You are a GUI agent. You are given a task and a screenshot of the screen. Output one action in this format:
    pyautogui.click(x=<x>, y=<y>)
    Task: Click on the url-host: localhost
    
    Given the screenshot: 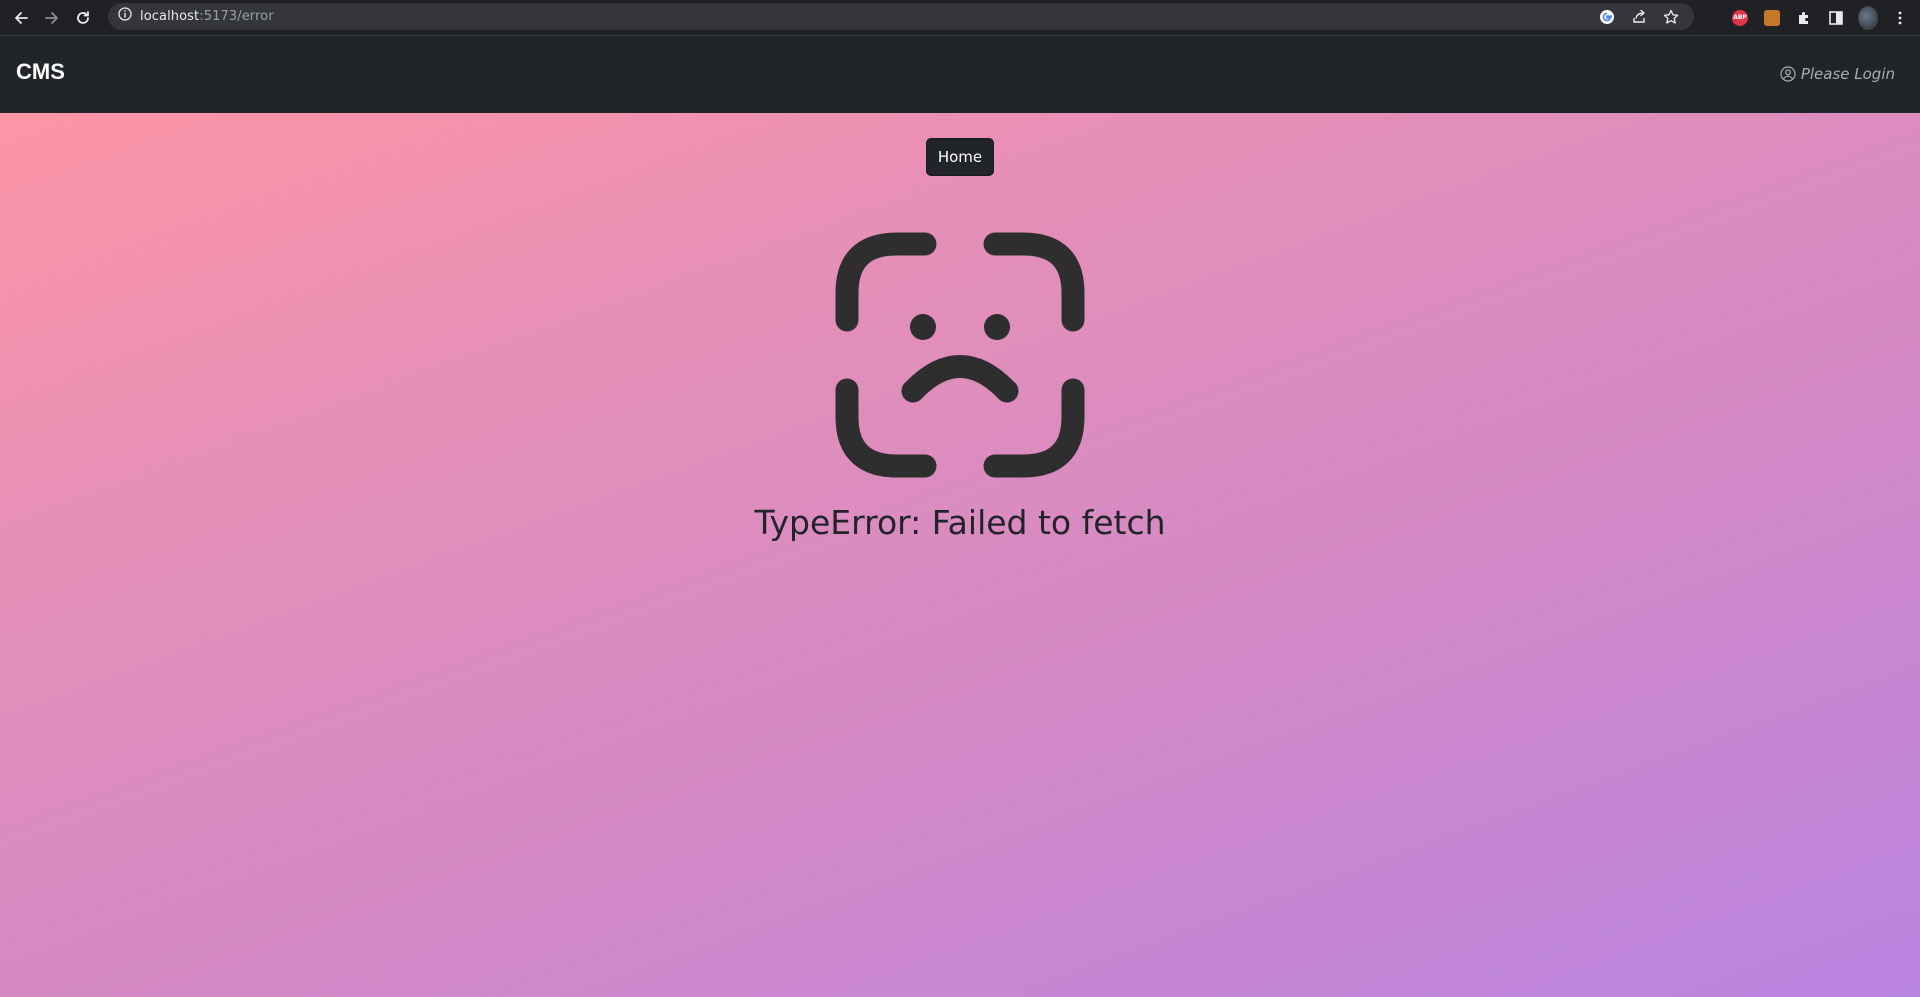 What is the action you would take?
    pyautogui.click(x=170, y=16)
    